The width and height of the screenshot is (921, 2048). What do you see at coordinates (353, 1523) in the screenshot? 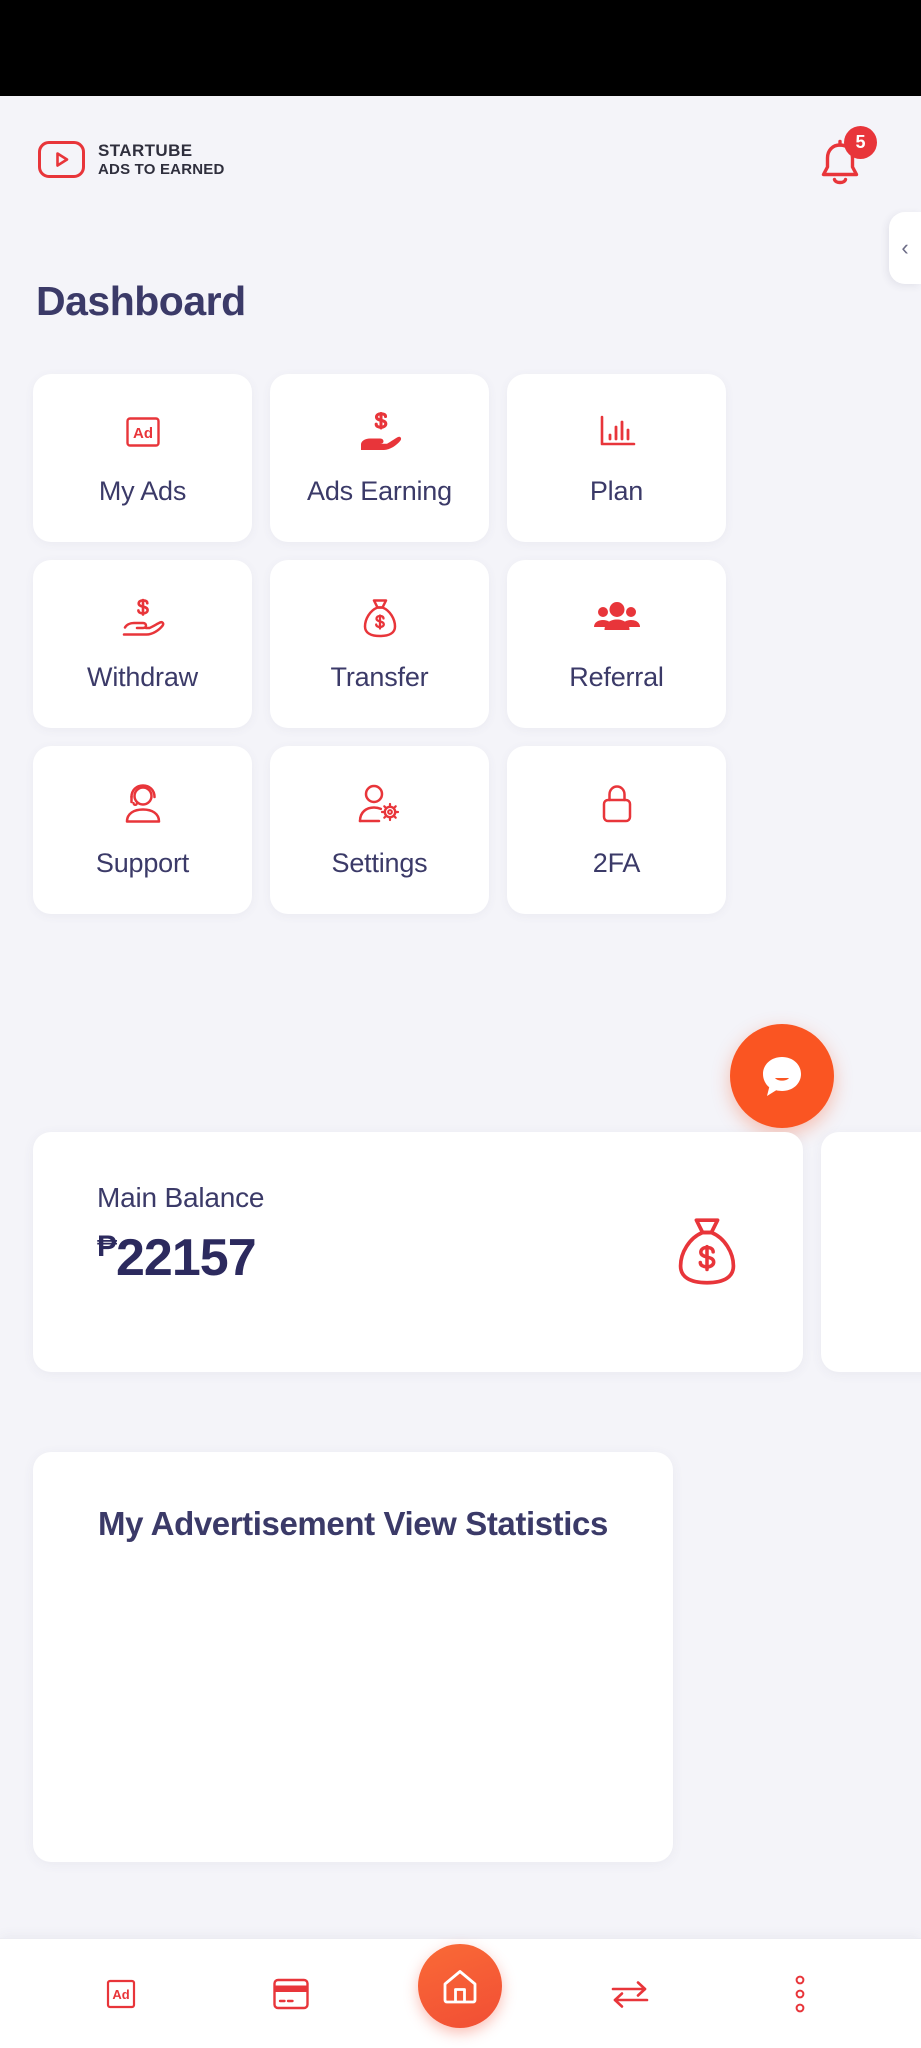
I see `statistics-title: My Advertisement View Statistics` at bounding box center [353, 1523].